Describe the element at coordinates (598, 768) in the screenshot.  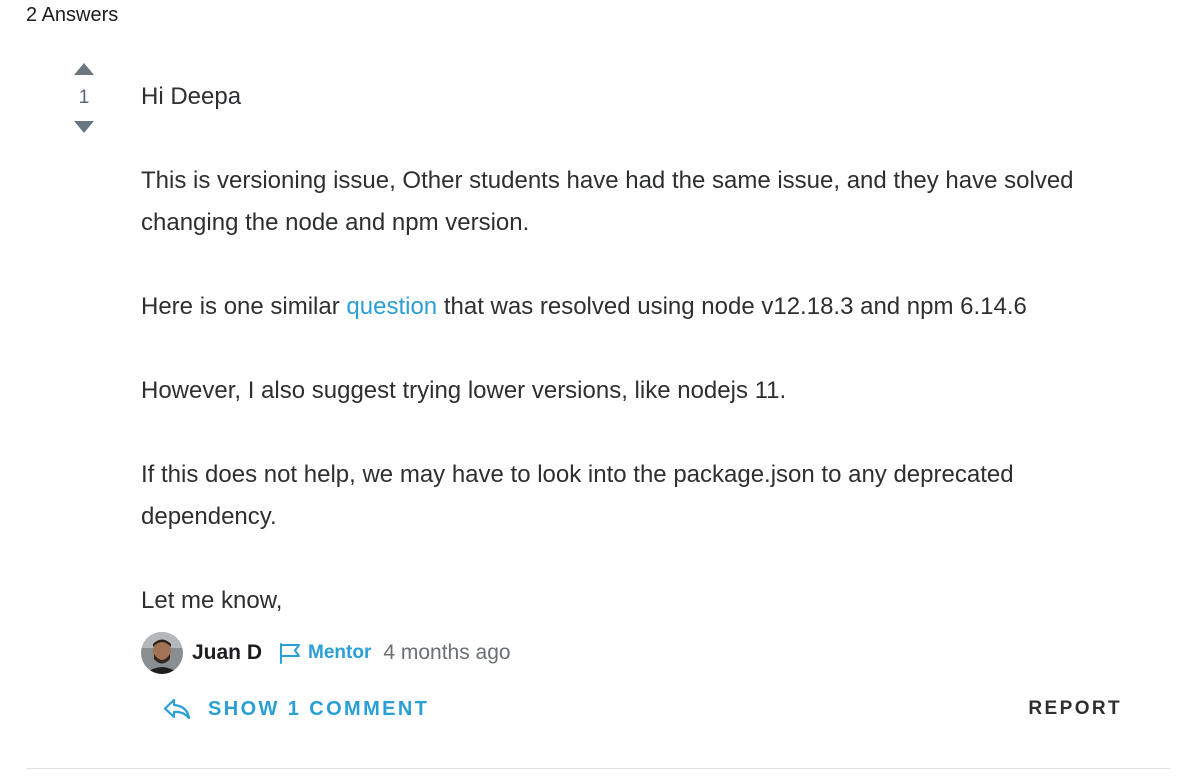
I see `divider` at that location.